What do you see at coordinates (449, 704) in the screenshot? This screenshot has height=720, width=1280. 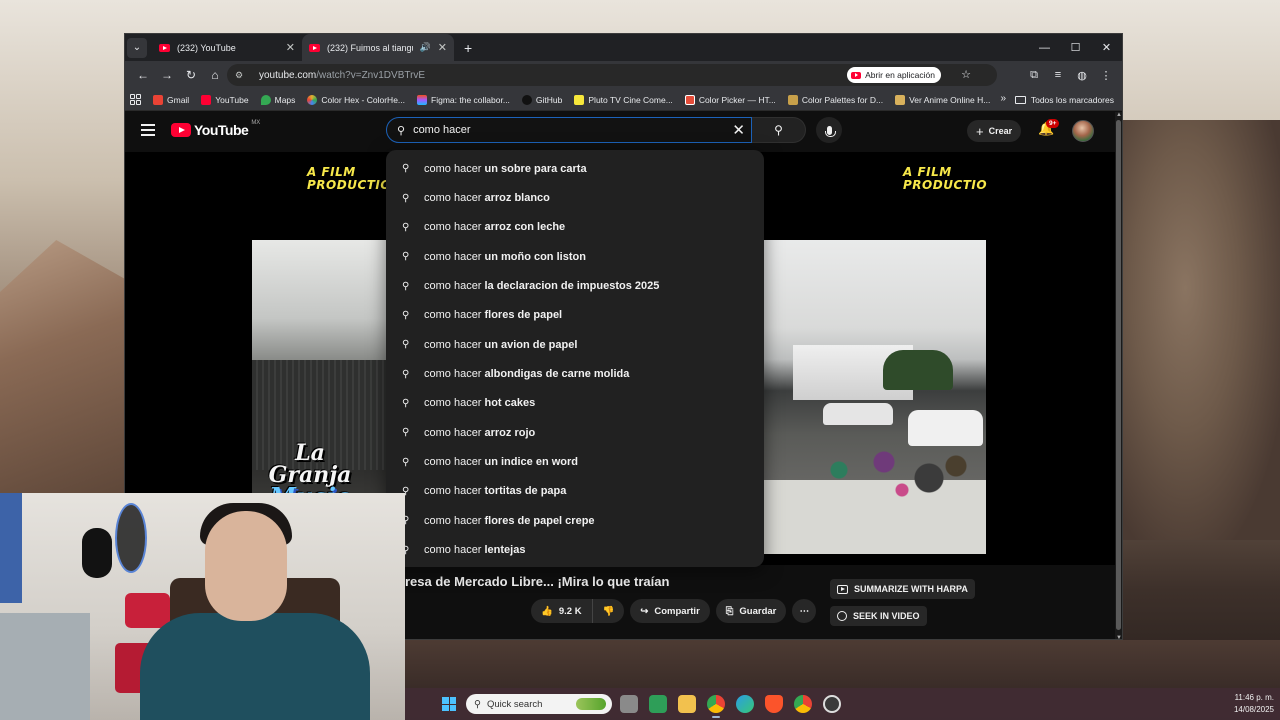 I see `windows-start-icon` at bounding box center [449, 704].